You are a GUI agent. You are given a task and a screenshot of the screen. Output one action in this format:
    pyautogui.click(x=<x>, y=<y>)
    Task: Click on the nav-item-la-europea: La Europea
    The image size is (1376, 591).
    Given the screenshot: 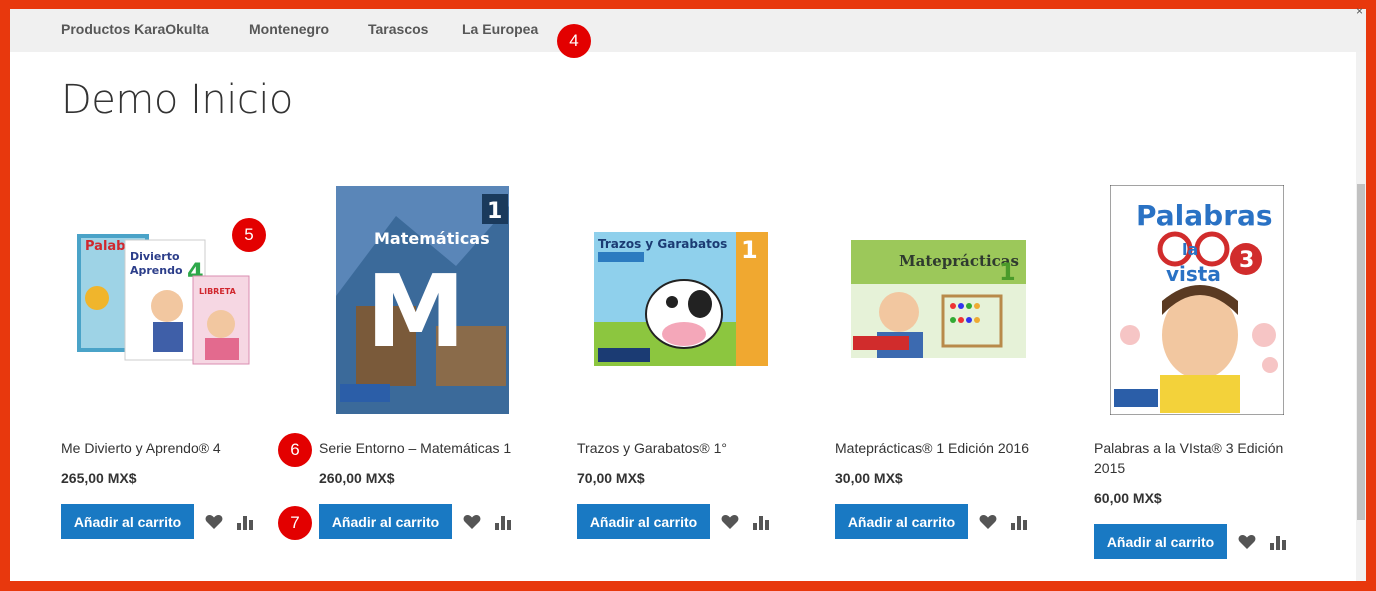 What is the action you would take?
    pyautogui.click(x=500, y=29)
    